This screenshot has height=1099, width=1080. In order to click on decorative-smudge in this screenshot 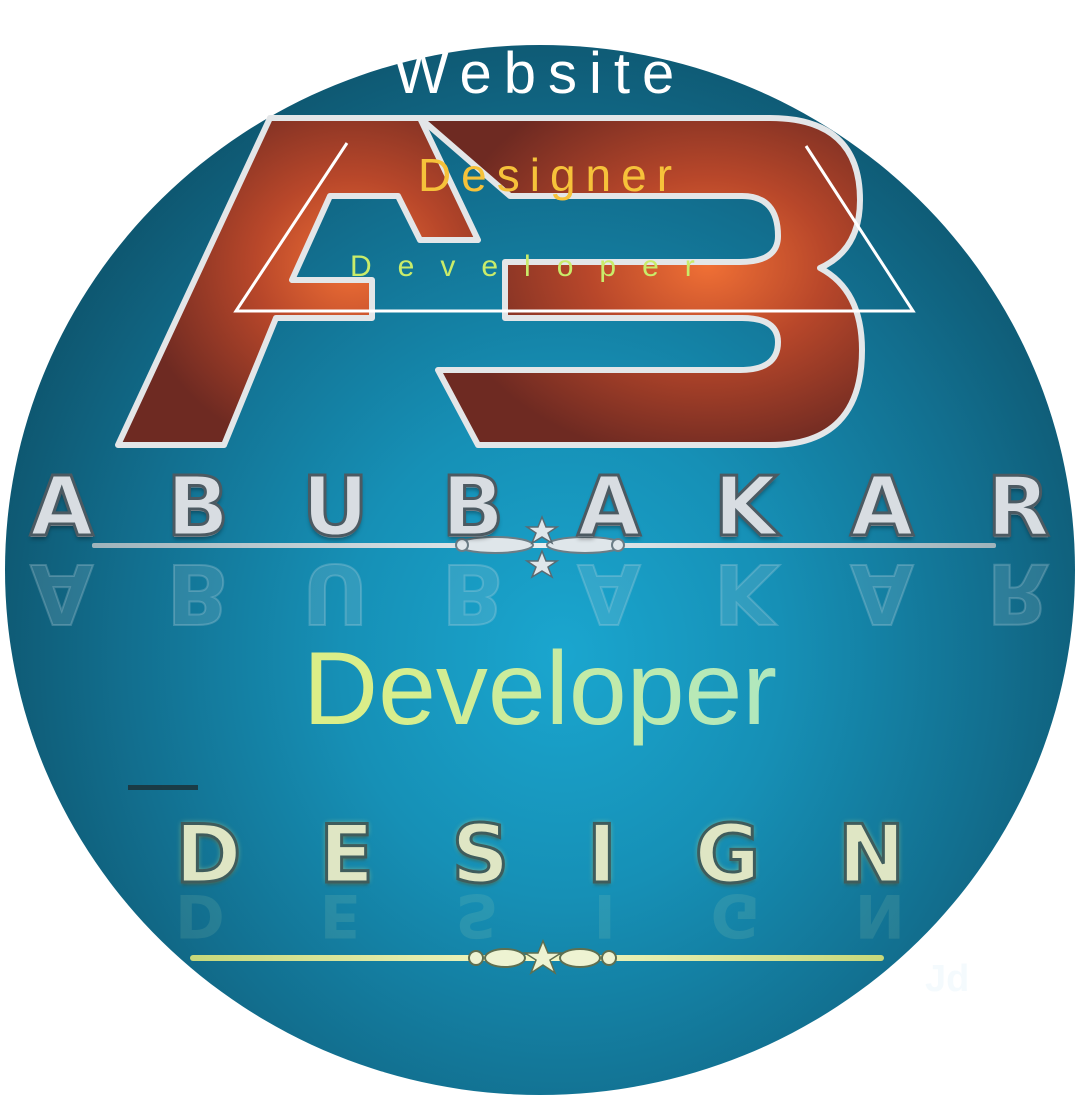, I will do `click(163, 787)`.